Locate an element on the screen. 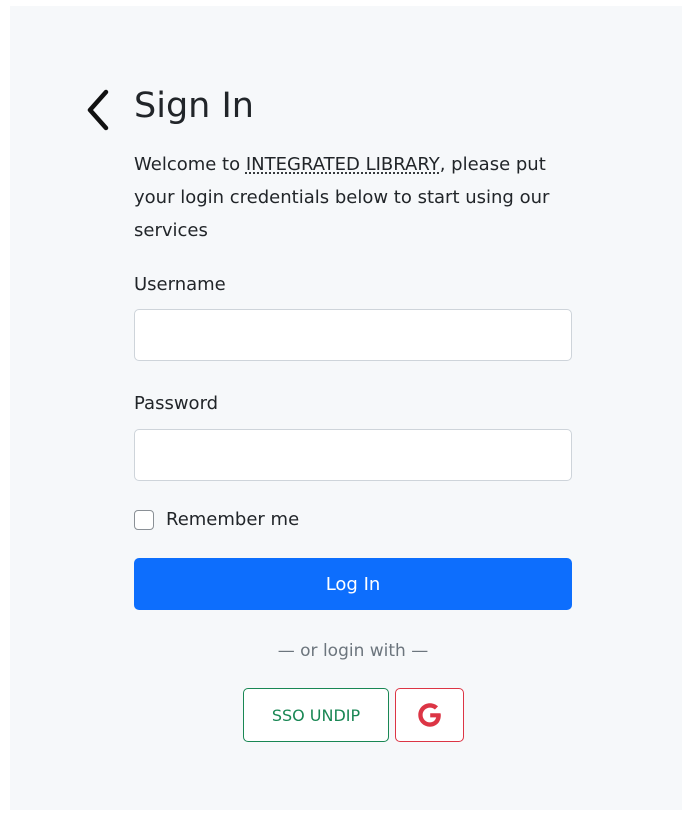 This screenshot has height=813, width=682. sso-undip-button: SSO UNDIP is located at coordinates (316, 715).